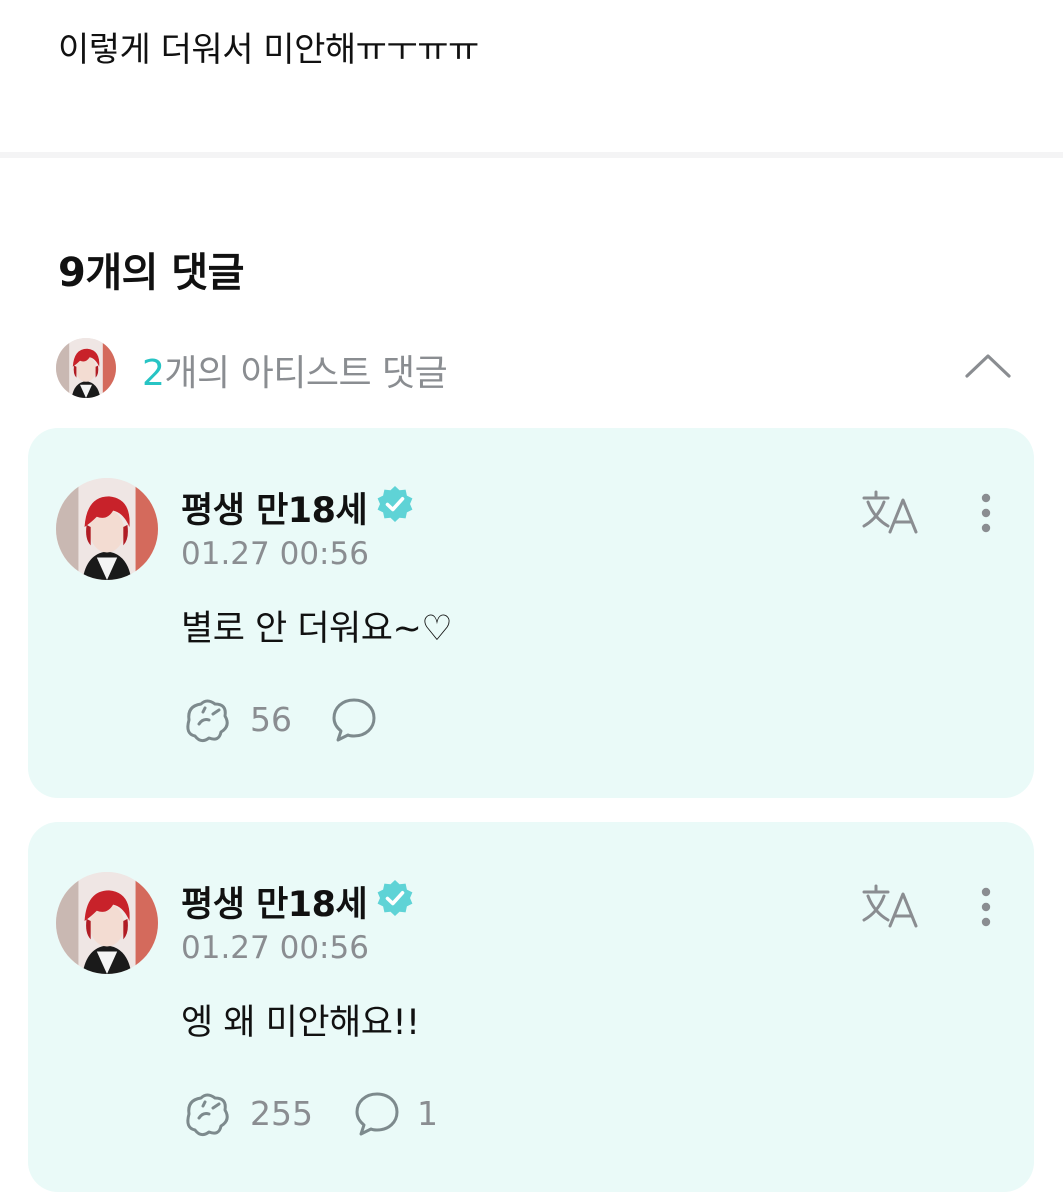 The height and width of the screenshot is (1200, 1063). I want to click on comment-count-heading: 9개의 댓글, so click(151, 273).